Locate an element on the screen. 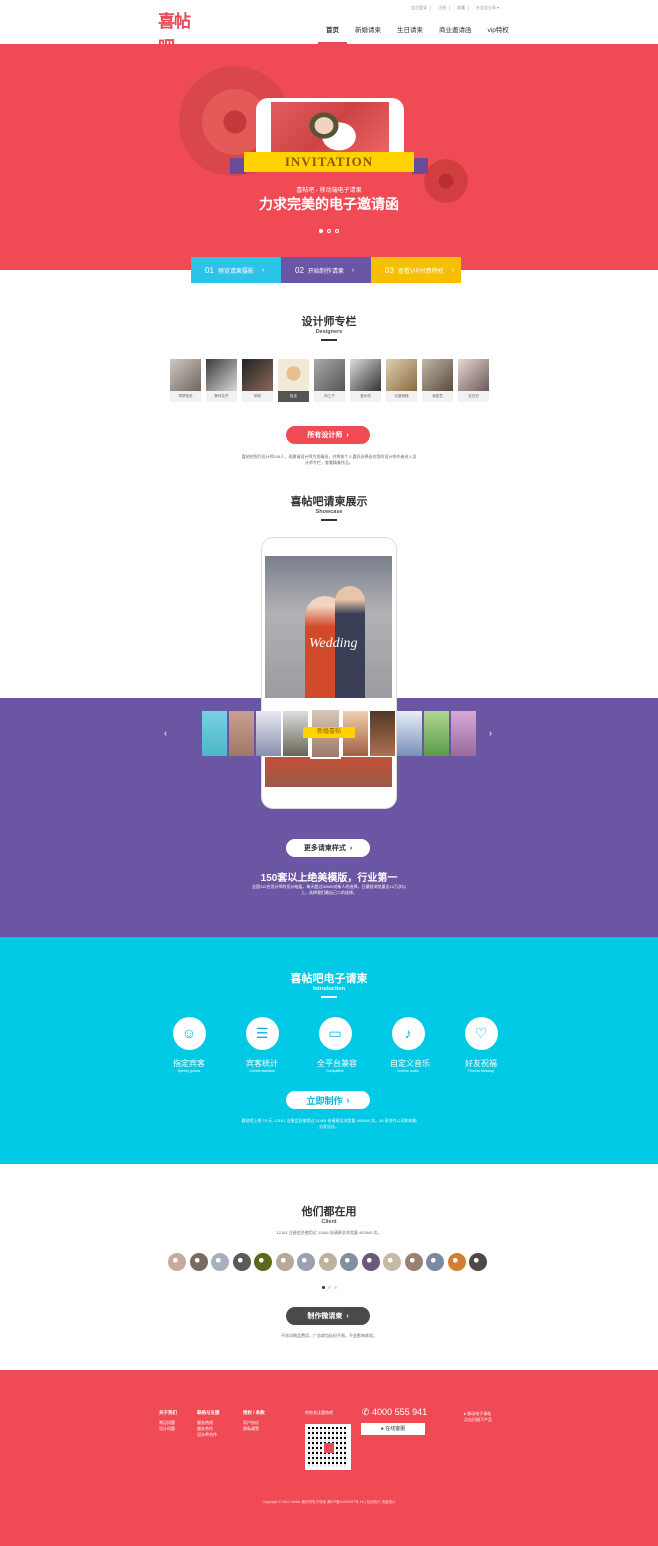 The width and height of the screenshot is (658, 1546). divider is located at coordinates (329, 340).